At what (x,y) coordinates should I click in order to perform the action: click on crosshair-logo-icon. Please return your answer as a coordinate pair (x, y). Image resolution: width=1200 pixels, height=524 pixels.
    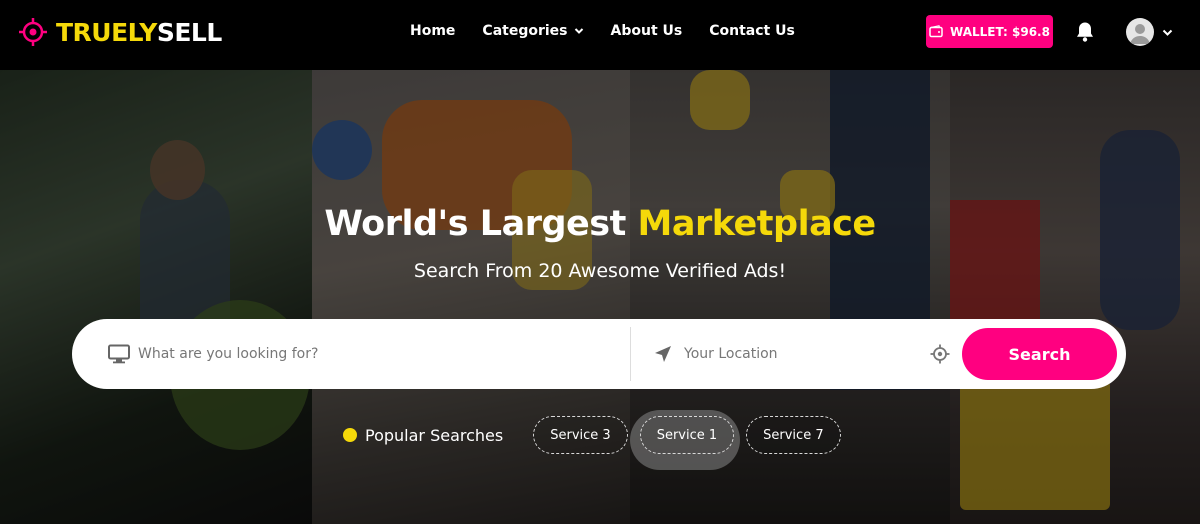
    Looking at the image, I should click on (33, 32).